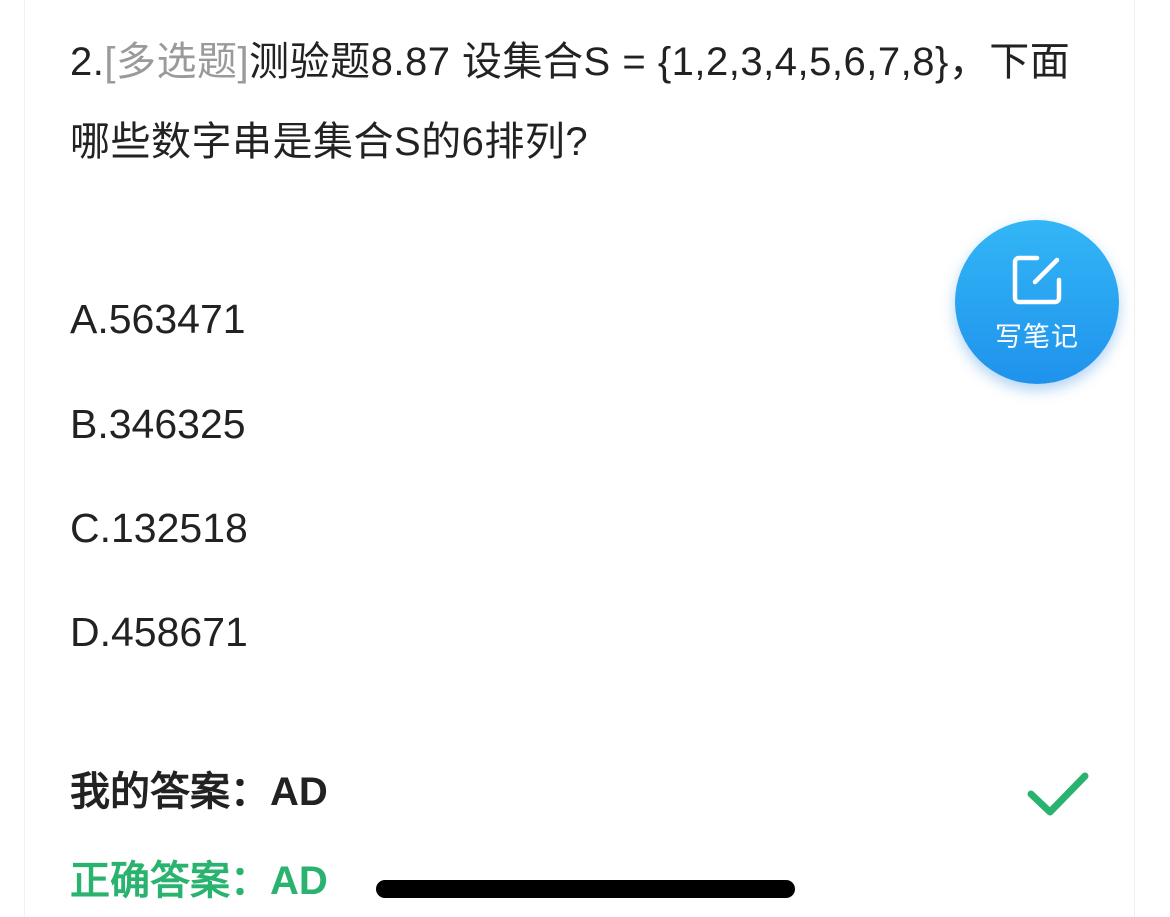  I want to click on card-right-edge, so click(1134, 458).